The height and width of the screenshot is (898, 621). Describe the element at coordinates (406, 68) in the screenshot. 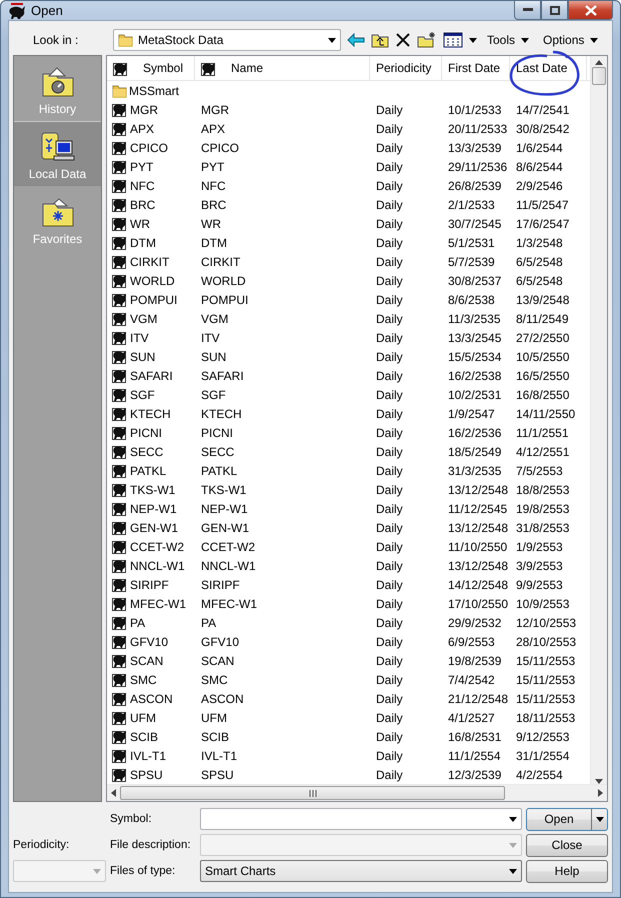

I see `column-header: Periodicity` at that location.